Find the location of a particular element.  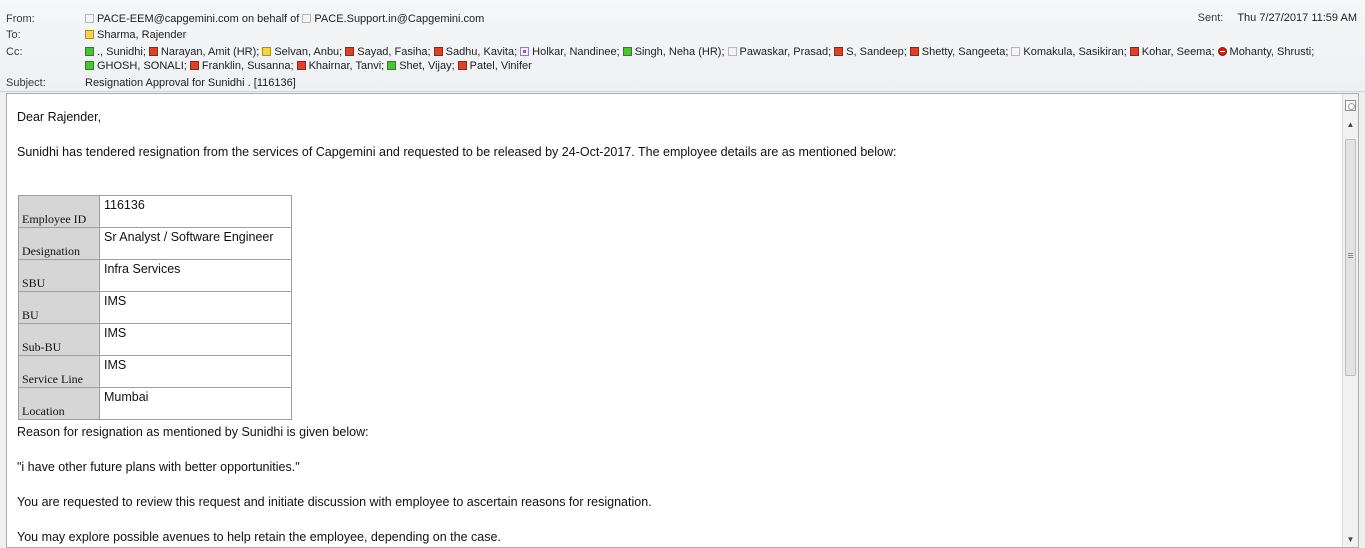

cc-recipient-name: Franklin, Susanna; is located at coordinates (247, 66).